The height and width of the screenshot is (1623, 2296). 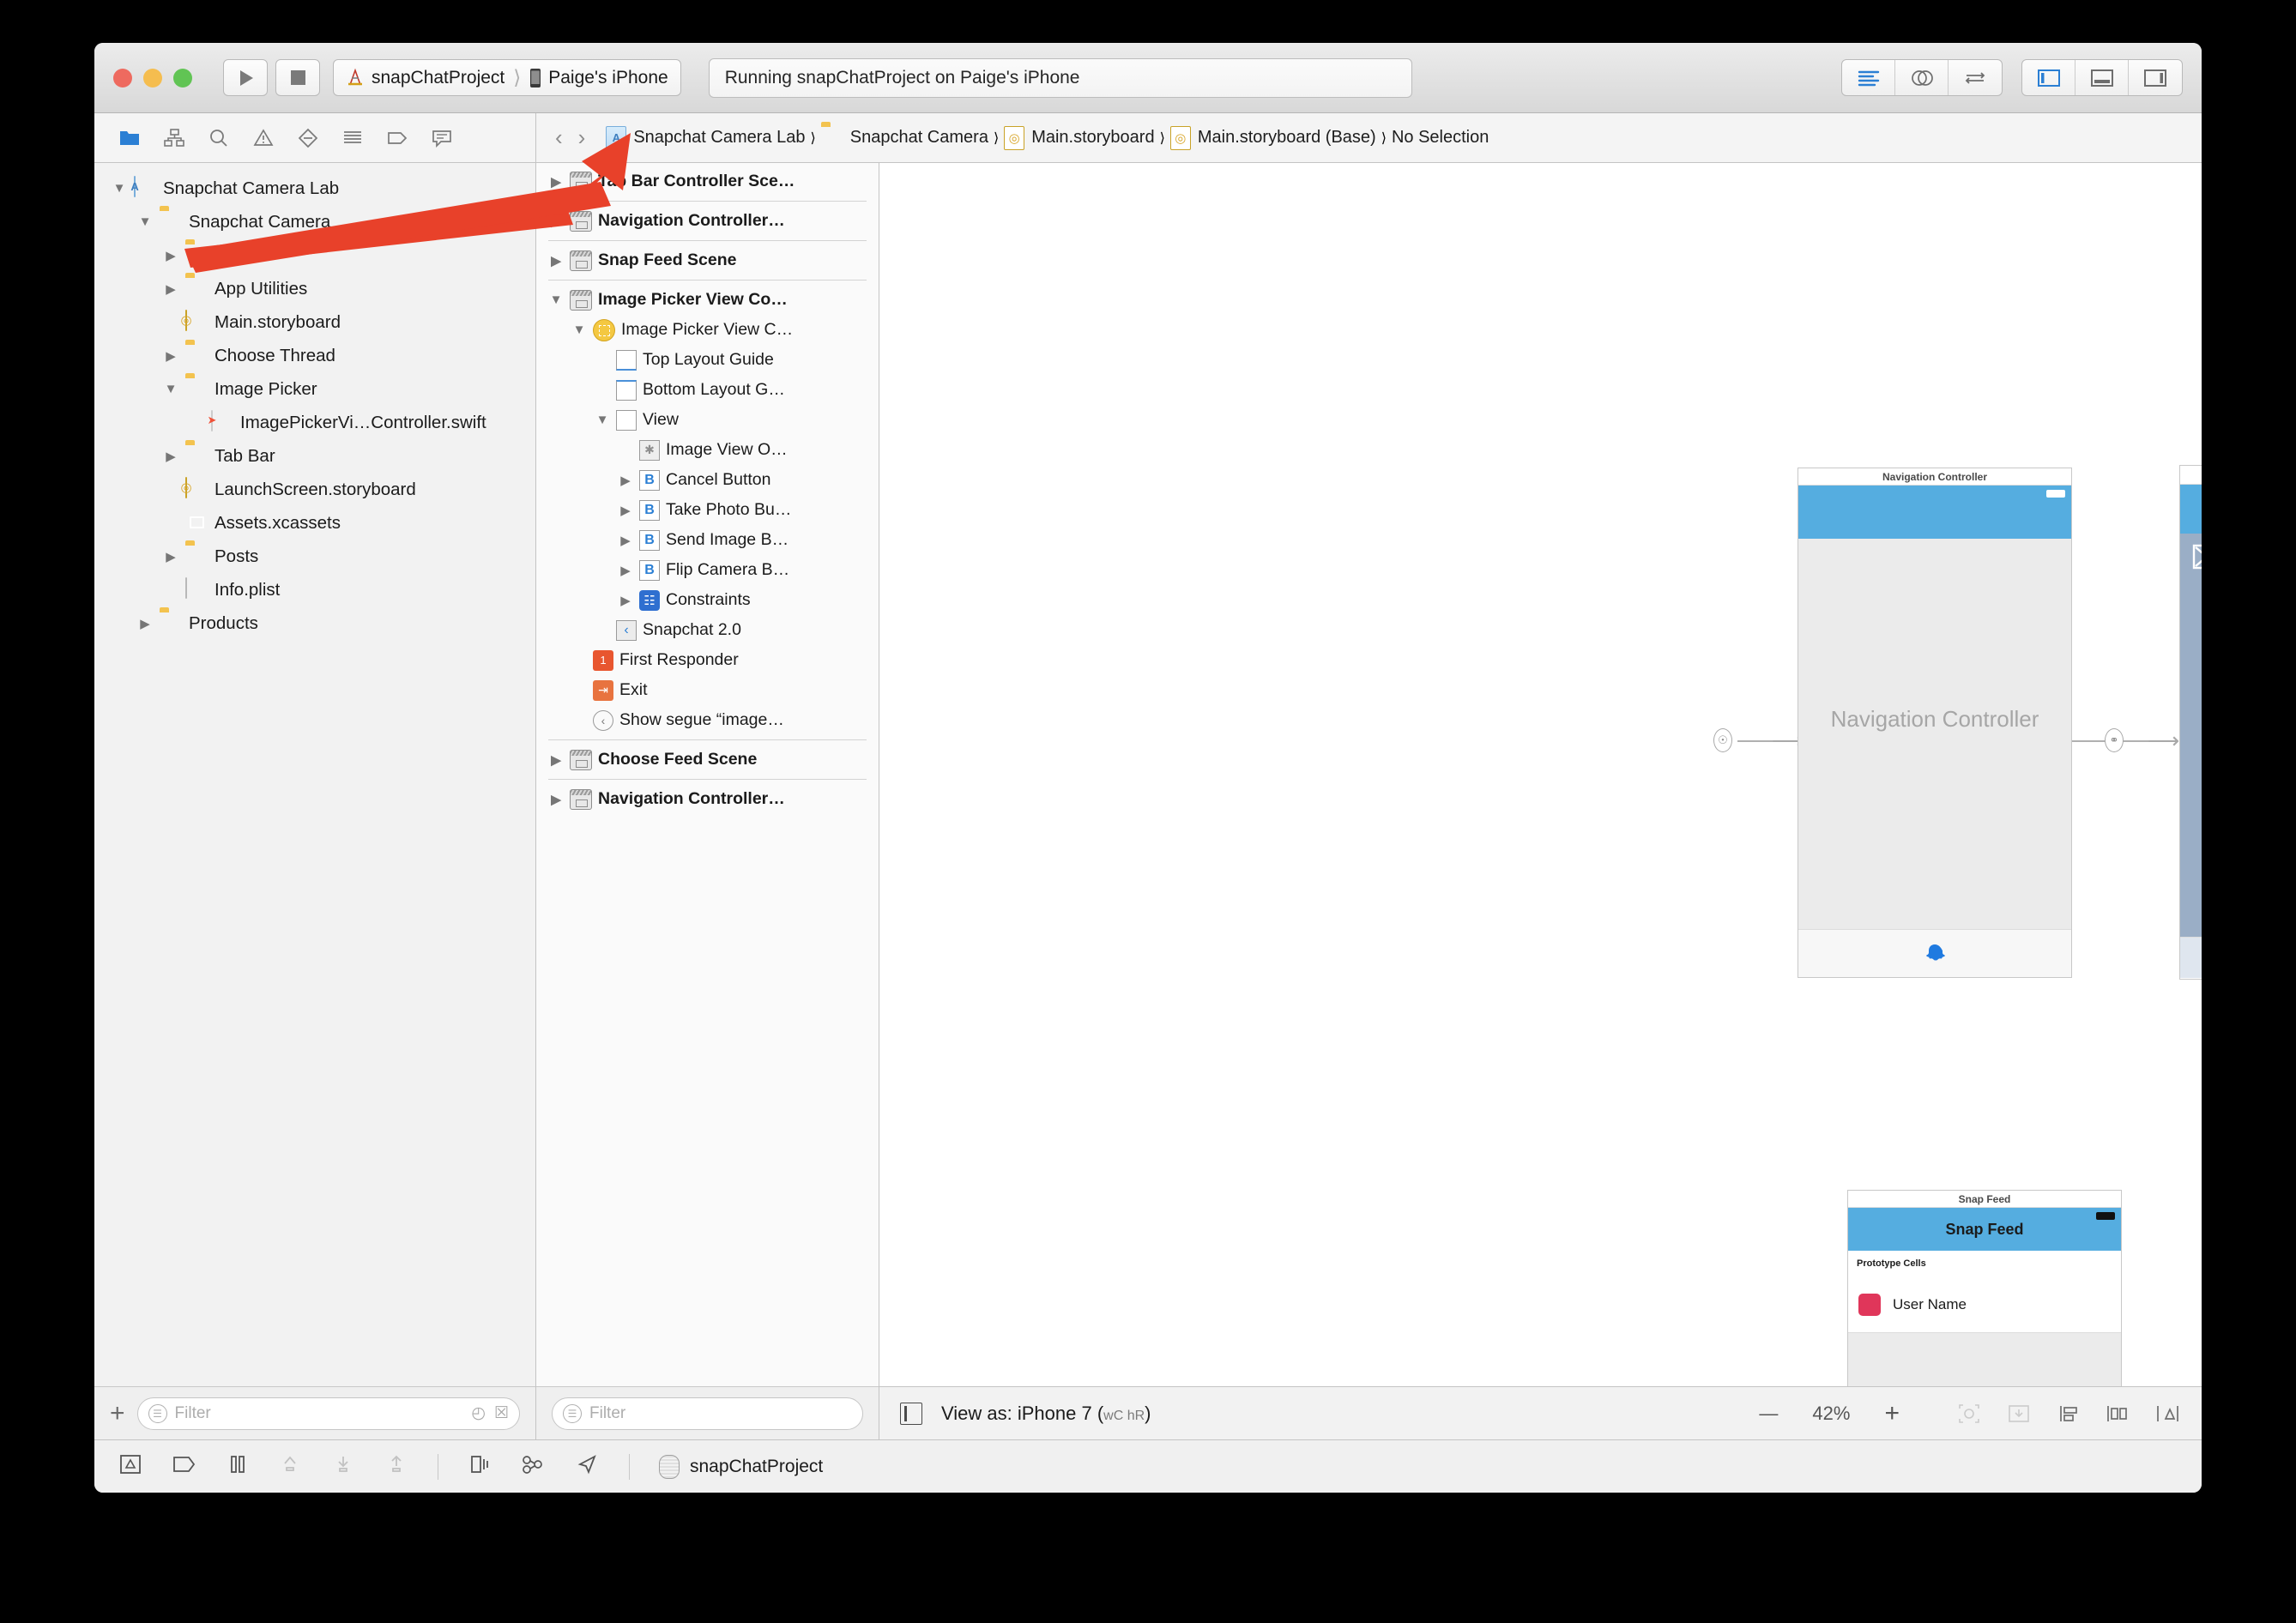 I want to click on navigator-row: Info.plist, so click(x=315, y=589).